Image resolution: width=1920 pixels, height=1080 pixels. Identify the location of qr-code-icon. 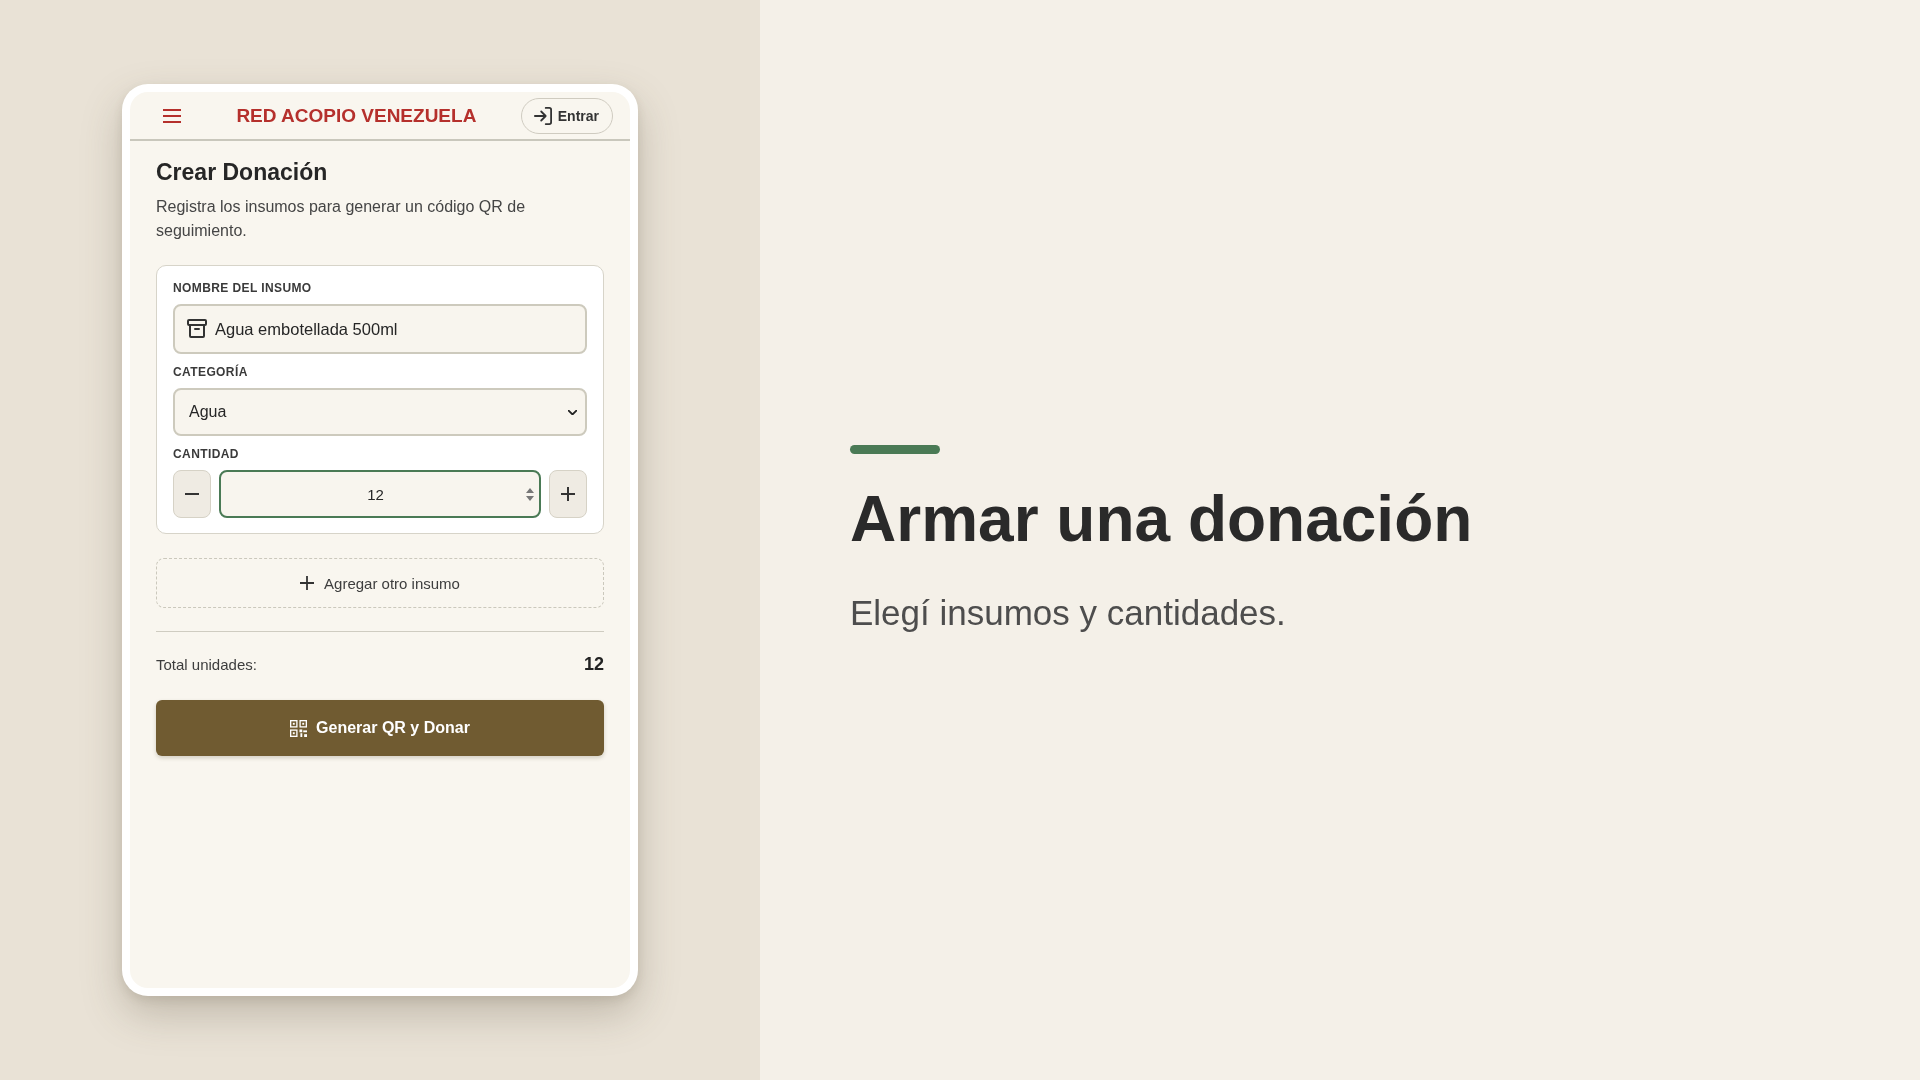
(299, 728).